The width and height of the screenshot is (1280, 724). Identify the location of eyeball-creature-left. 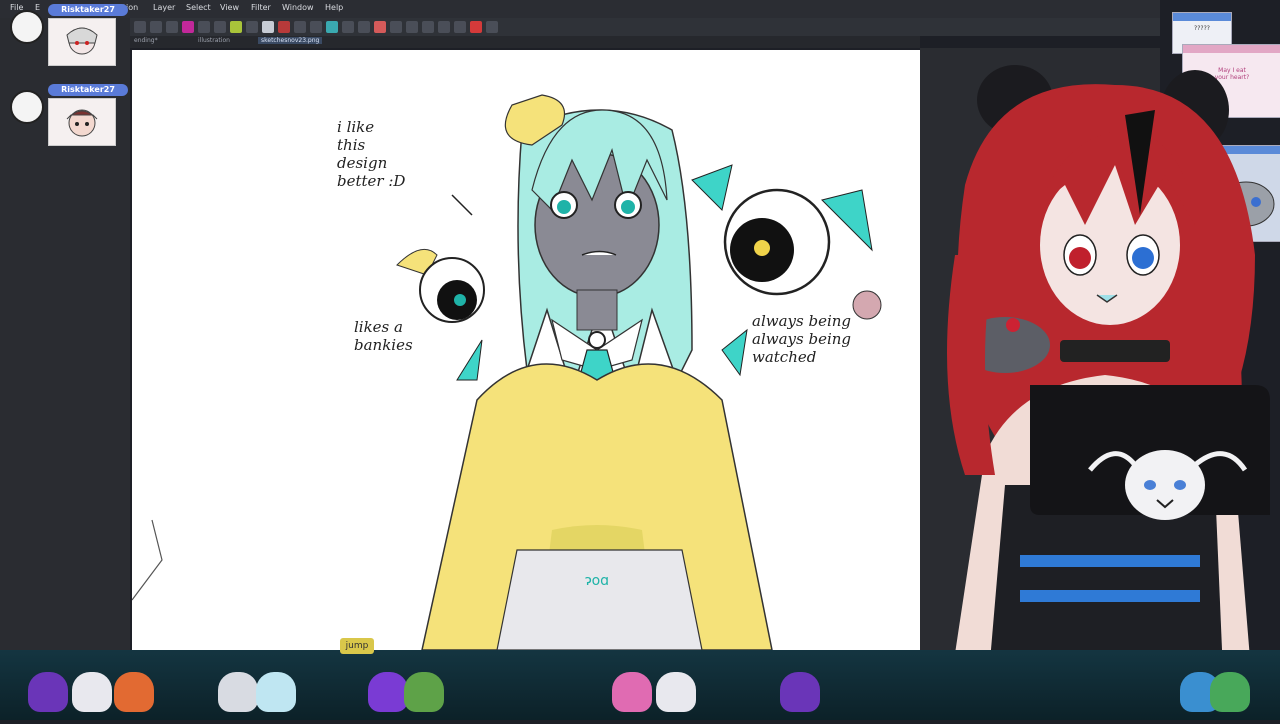
(440, 285).